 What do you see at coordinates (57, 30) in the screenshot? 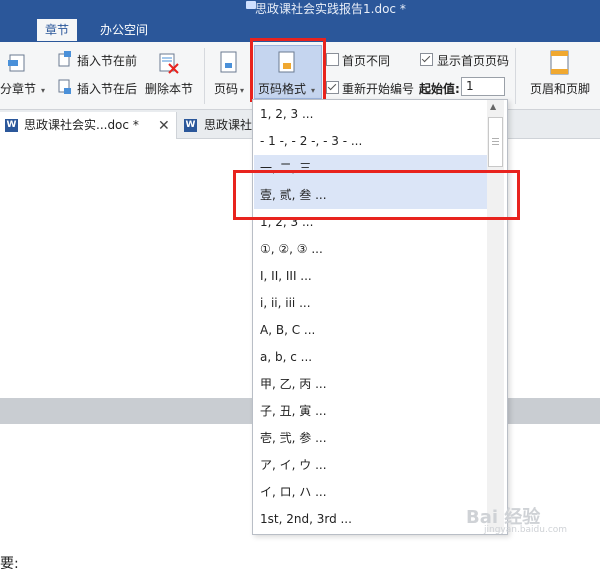
I see `menu-tab-section: 章节` at bounding box center [57, 30].